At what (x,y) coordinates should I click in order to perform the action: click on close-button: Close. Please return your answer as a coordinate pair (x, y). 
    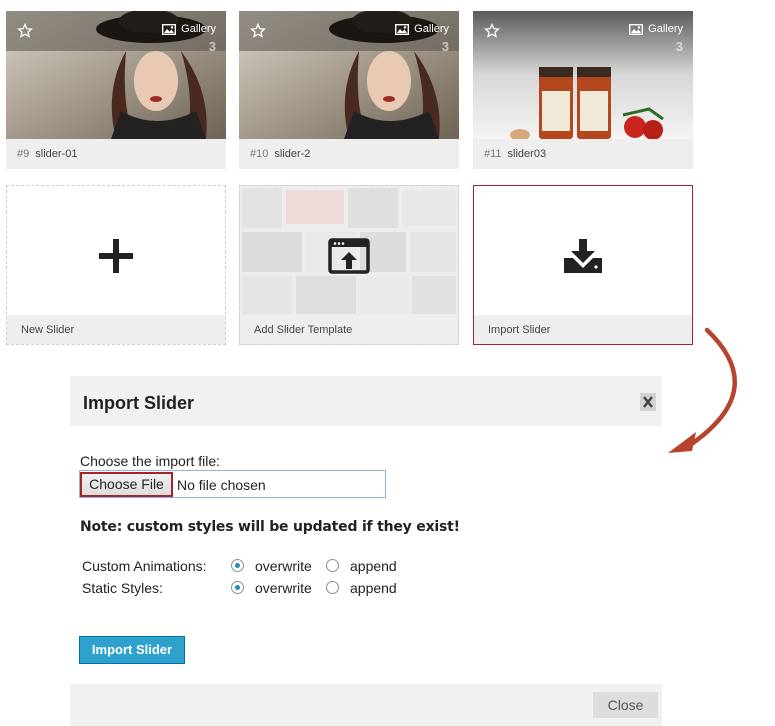
    Looking at the image, I should click on (625, 705).